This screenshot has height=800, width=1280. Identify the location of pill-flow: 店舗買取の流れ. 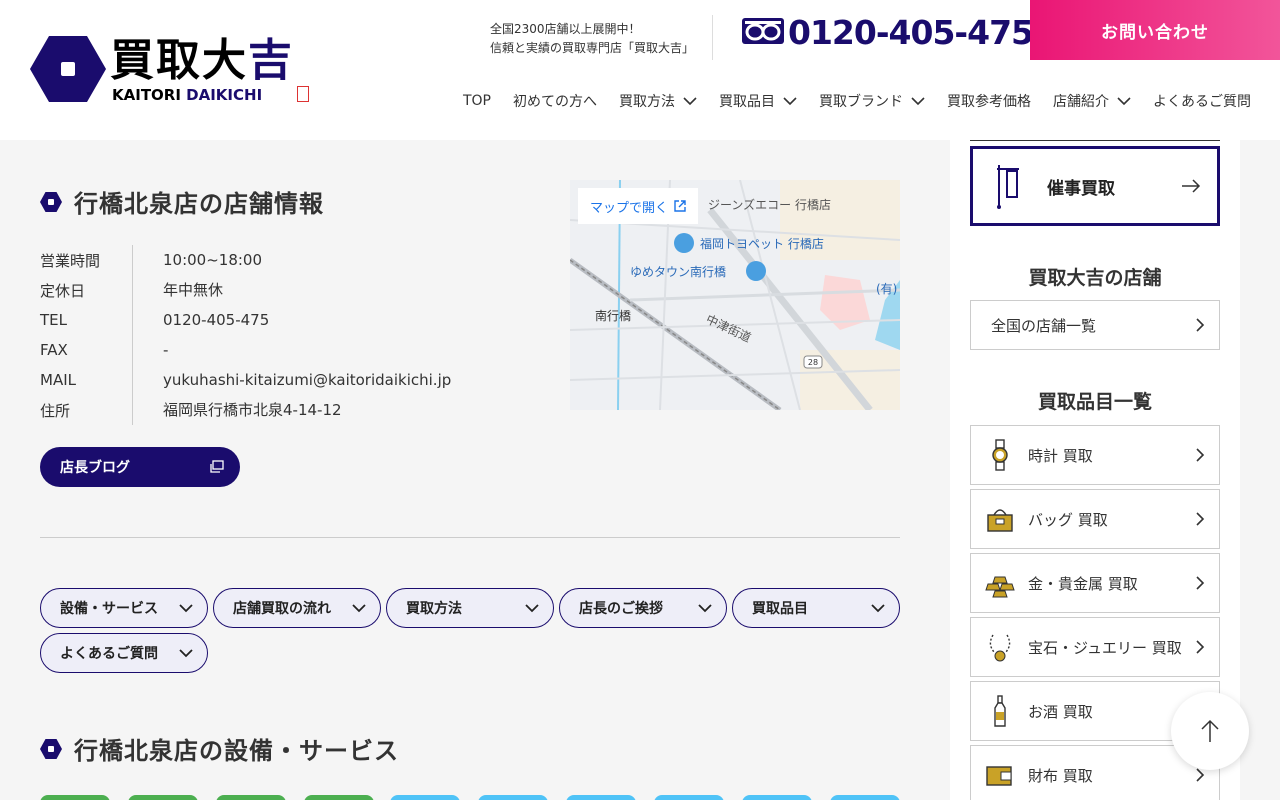
(297, 608).